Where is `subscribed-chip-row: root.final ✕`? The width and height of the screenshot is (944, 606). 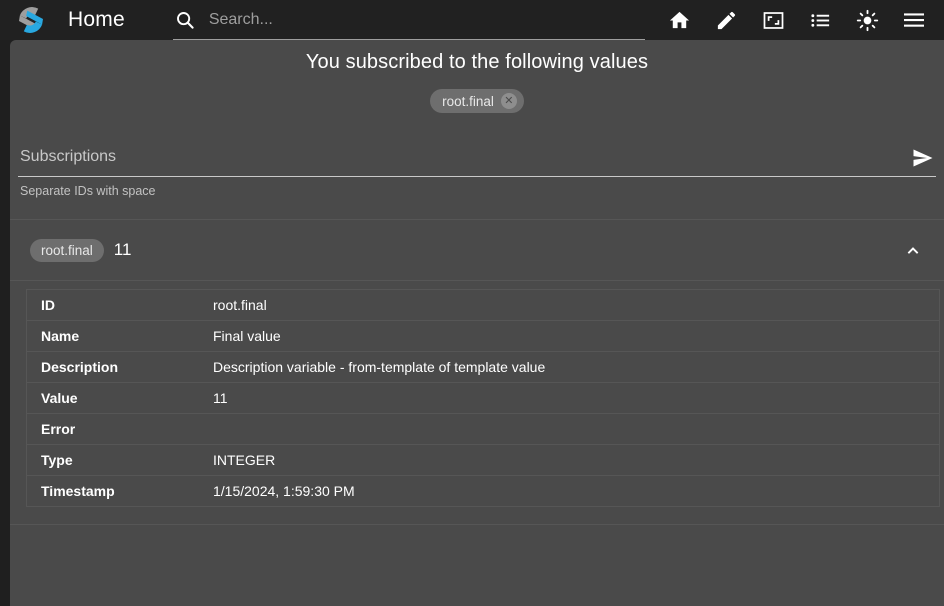
subscribed-chip-row: root.final ✕ is located at coordinates (477, 101).